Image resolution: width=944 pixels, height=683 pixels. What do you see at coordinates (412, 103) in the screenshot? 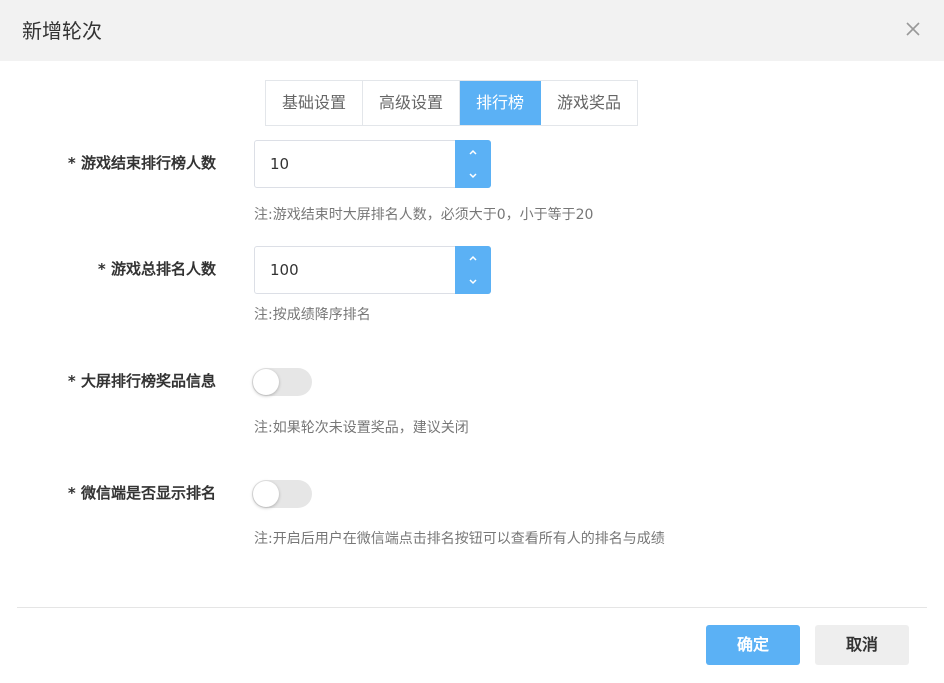
I see `tab-advanced-settings: 高级设置` at bounding box center [412, 103].